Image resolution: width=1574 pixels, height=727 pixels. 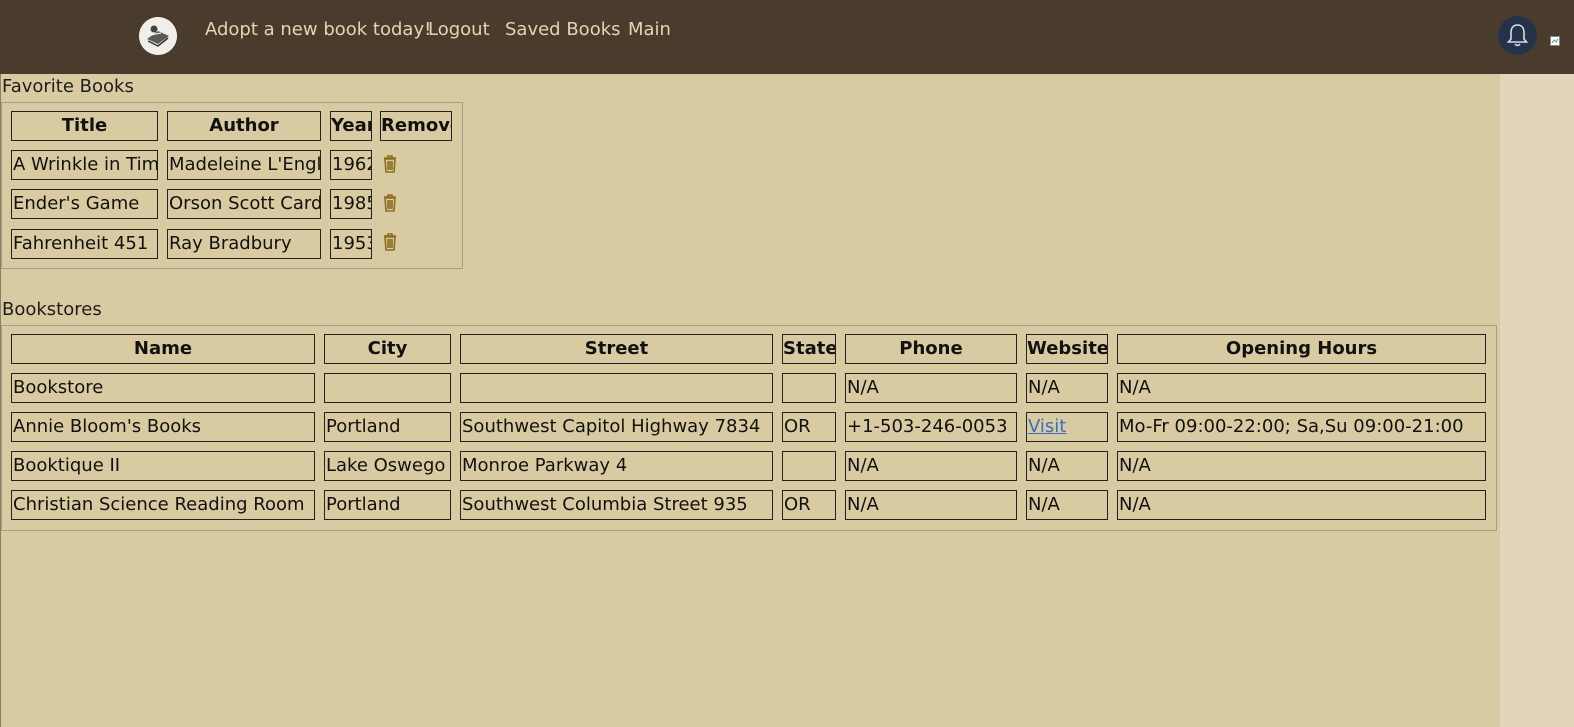 I want to click on notification-button, so click(x=1517, y=35).